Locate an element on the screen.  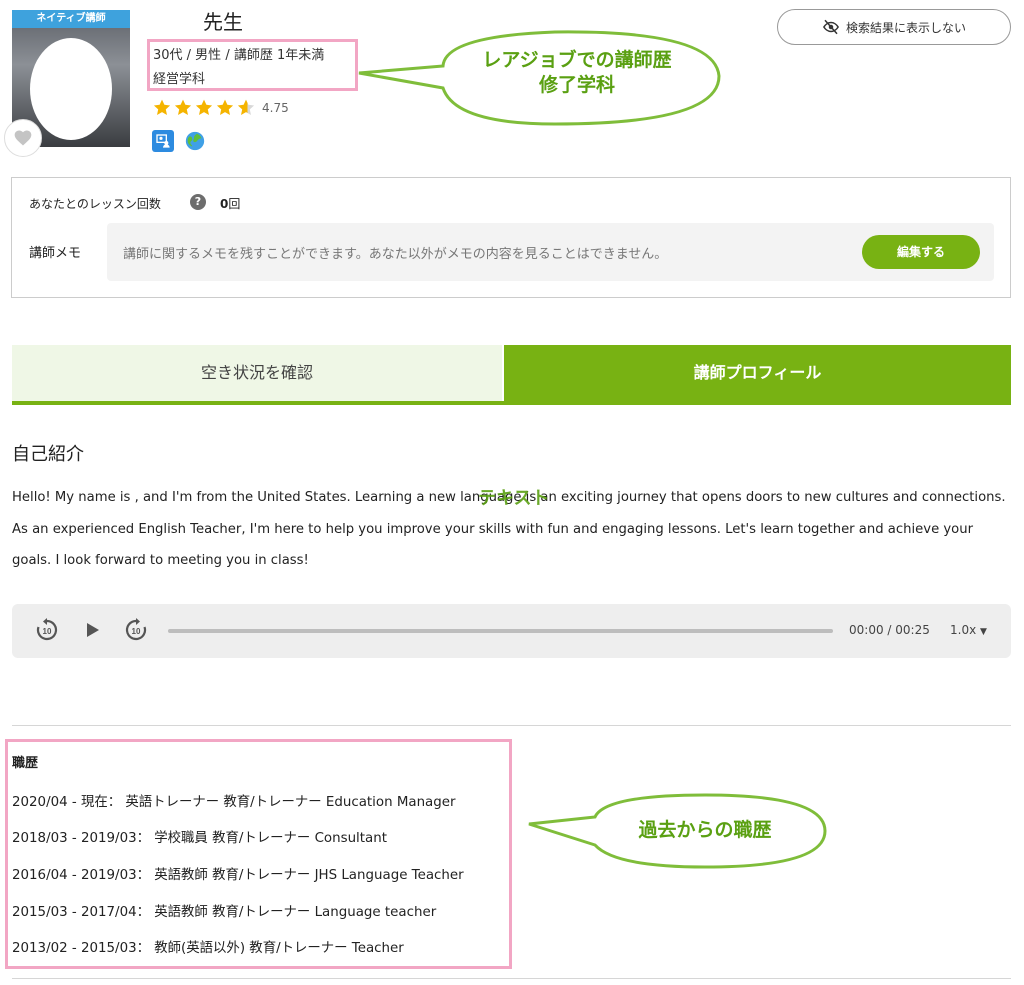
annotation-text-history: 過去からの職歴 is located at coordinates (705, 830).